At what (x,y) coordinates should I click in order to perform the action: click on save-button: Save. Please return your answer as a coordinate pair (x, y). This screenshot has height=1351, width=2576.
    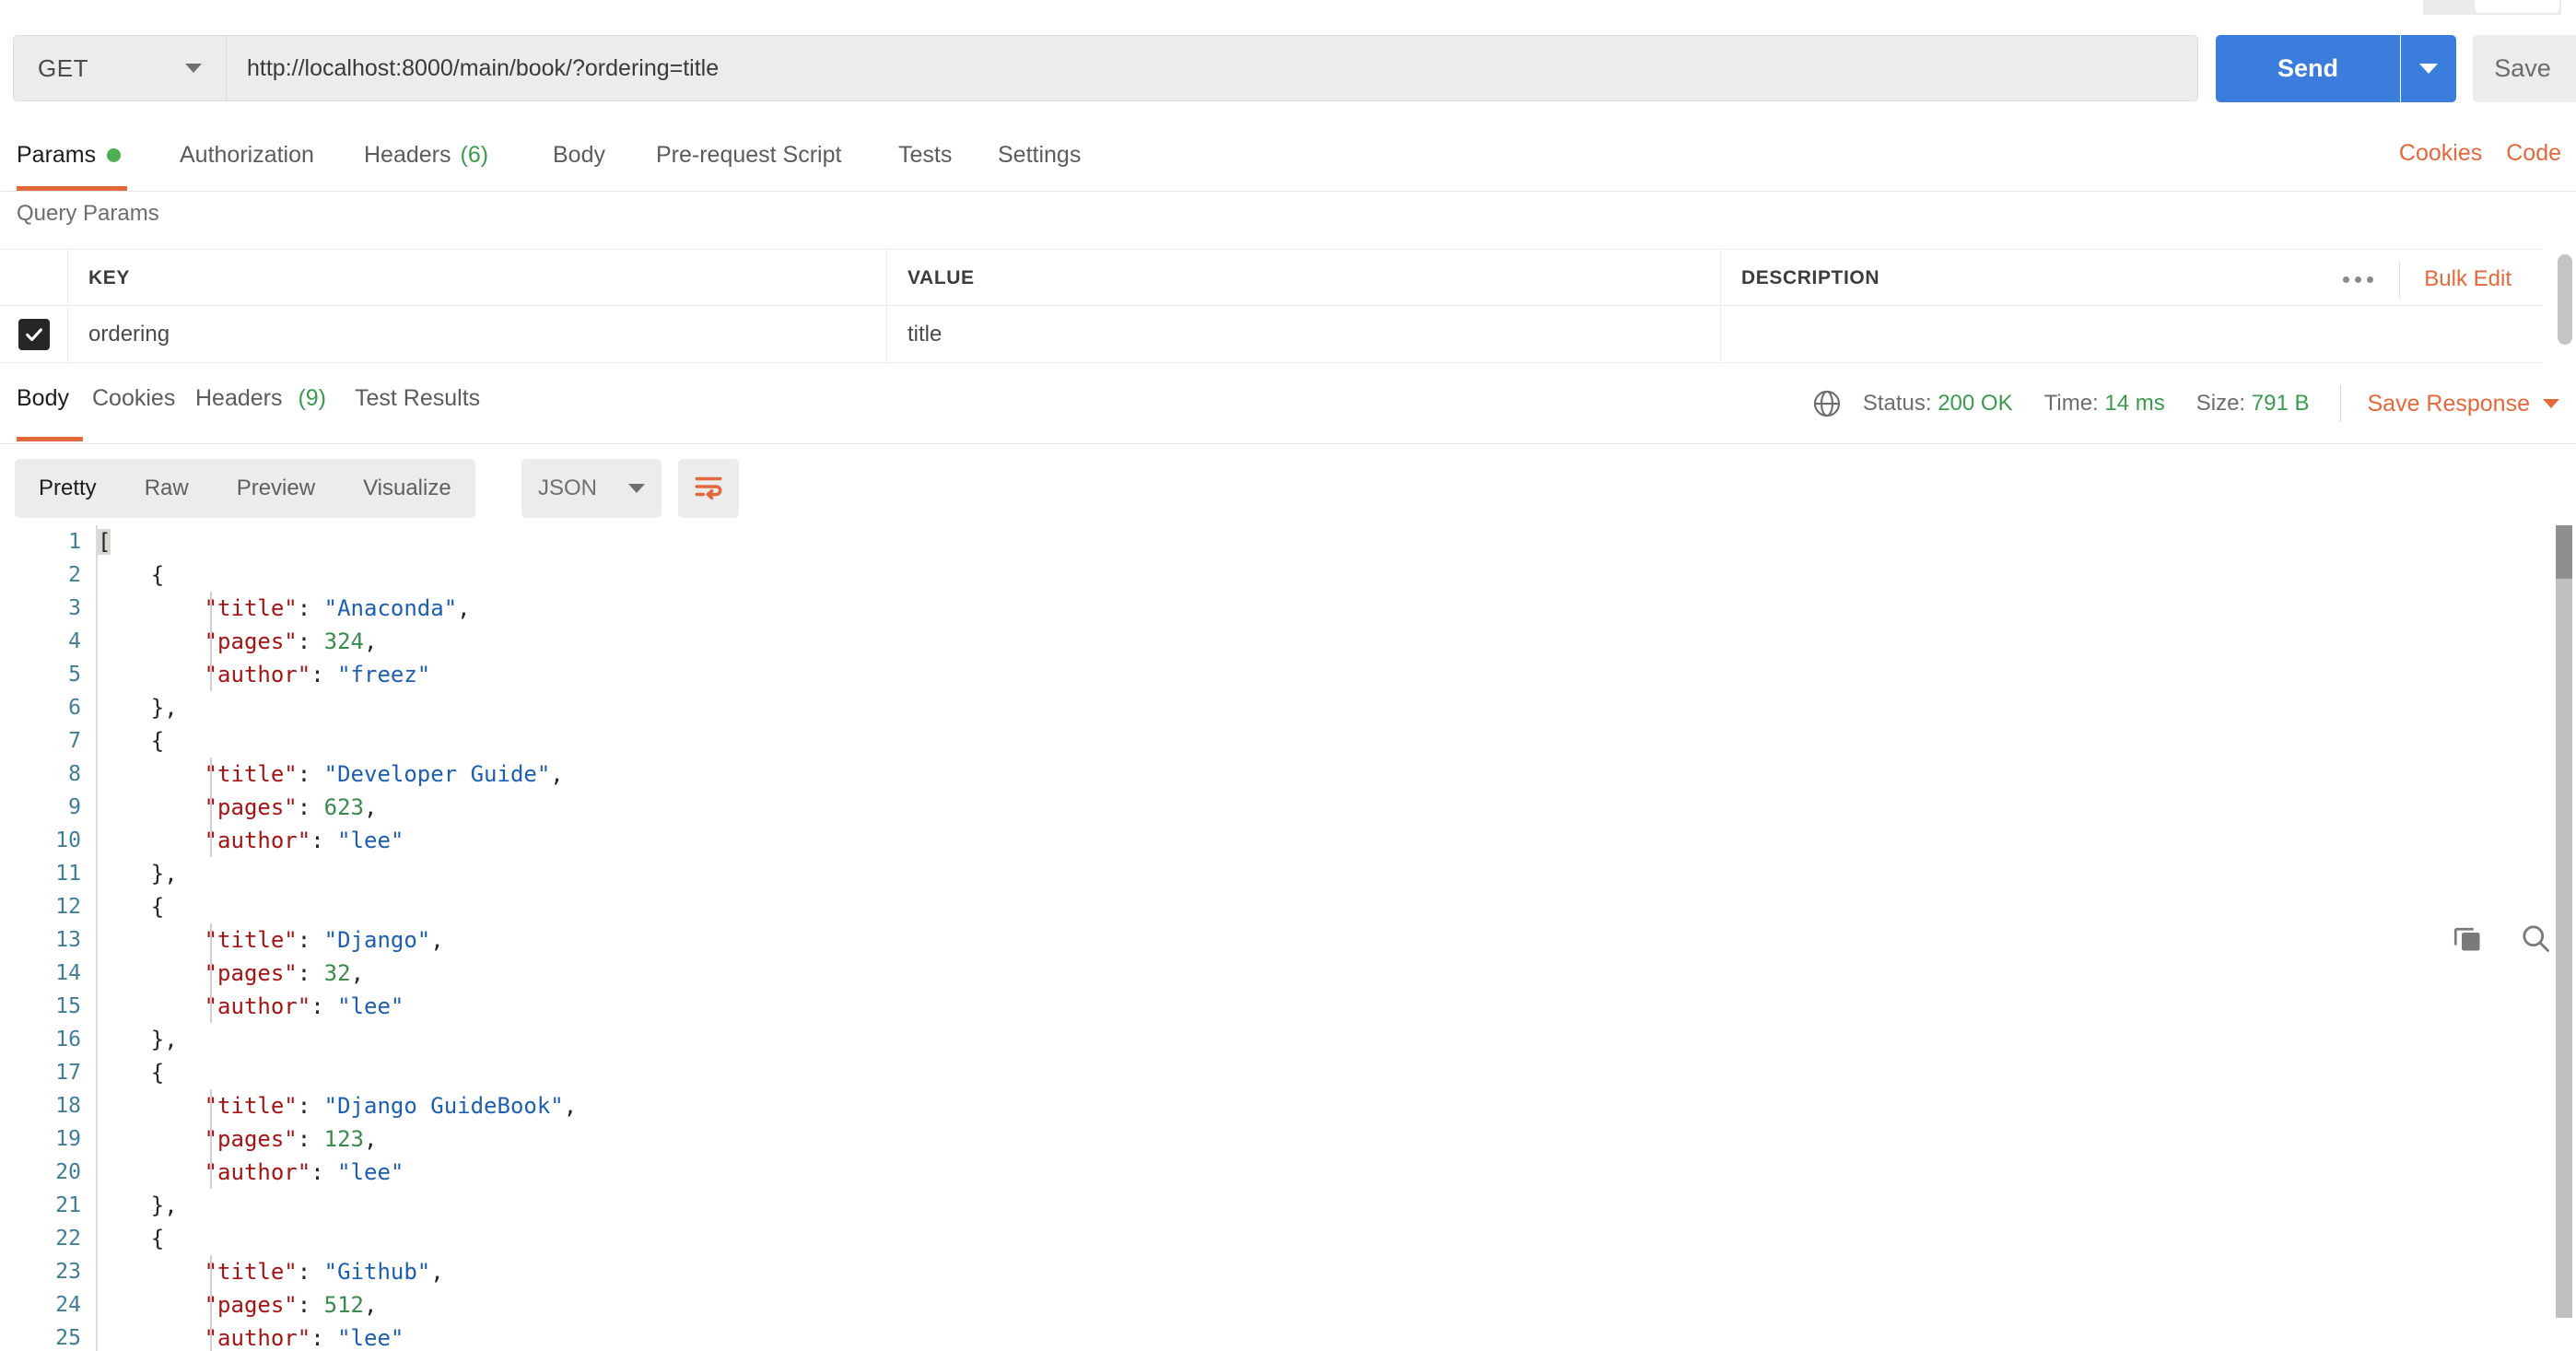
    Looking at the image, I should click on (2522, 68).